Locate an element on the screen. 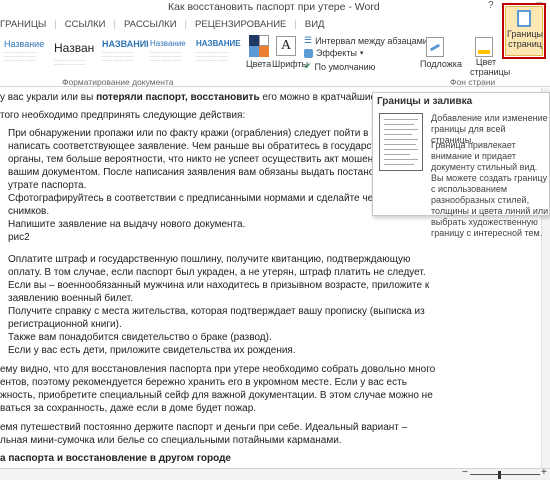  page-borders-button: Границы страниц is located at coordinates (524, 31).